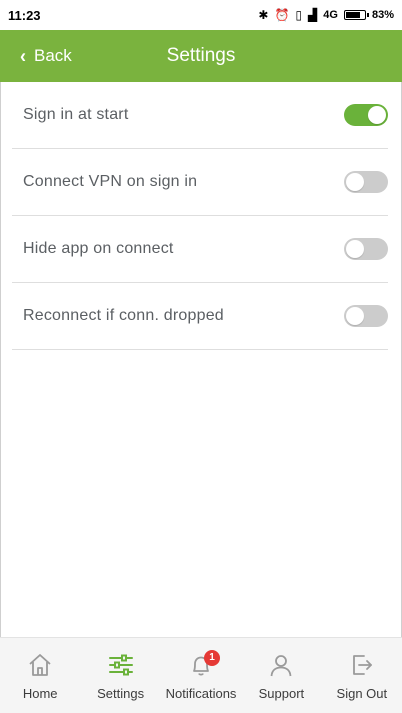 The image size is (402, 713). I want to click on setting-label: Hide app on connect, so click(98, 248).